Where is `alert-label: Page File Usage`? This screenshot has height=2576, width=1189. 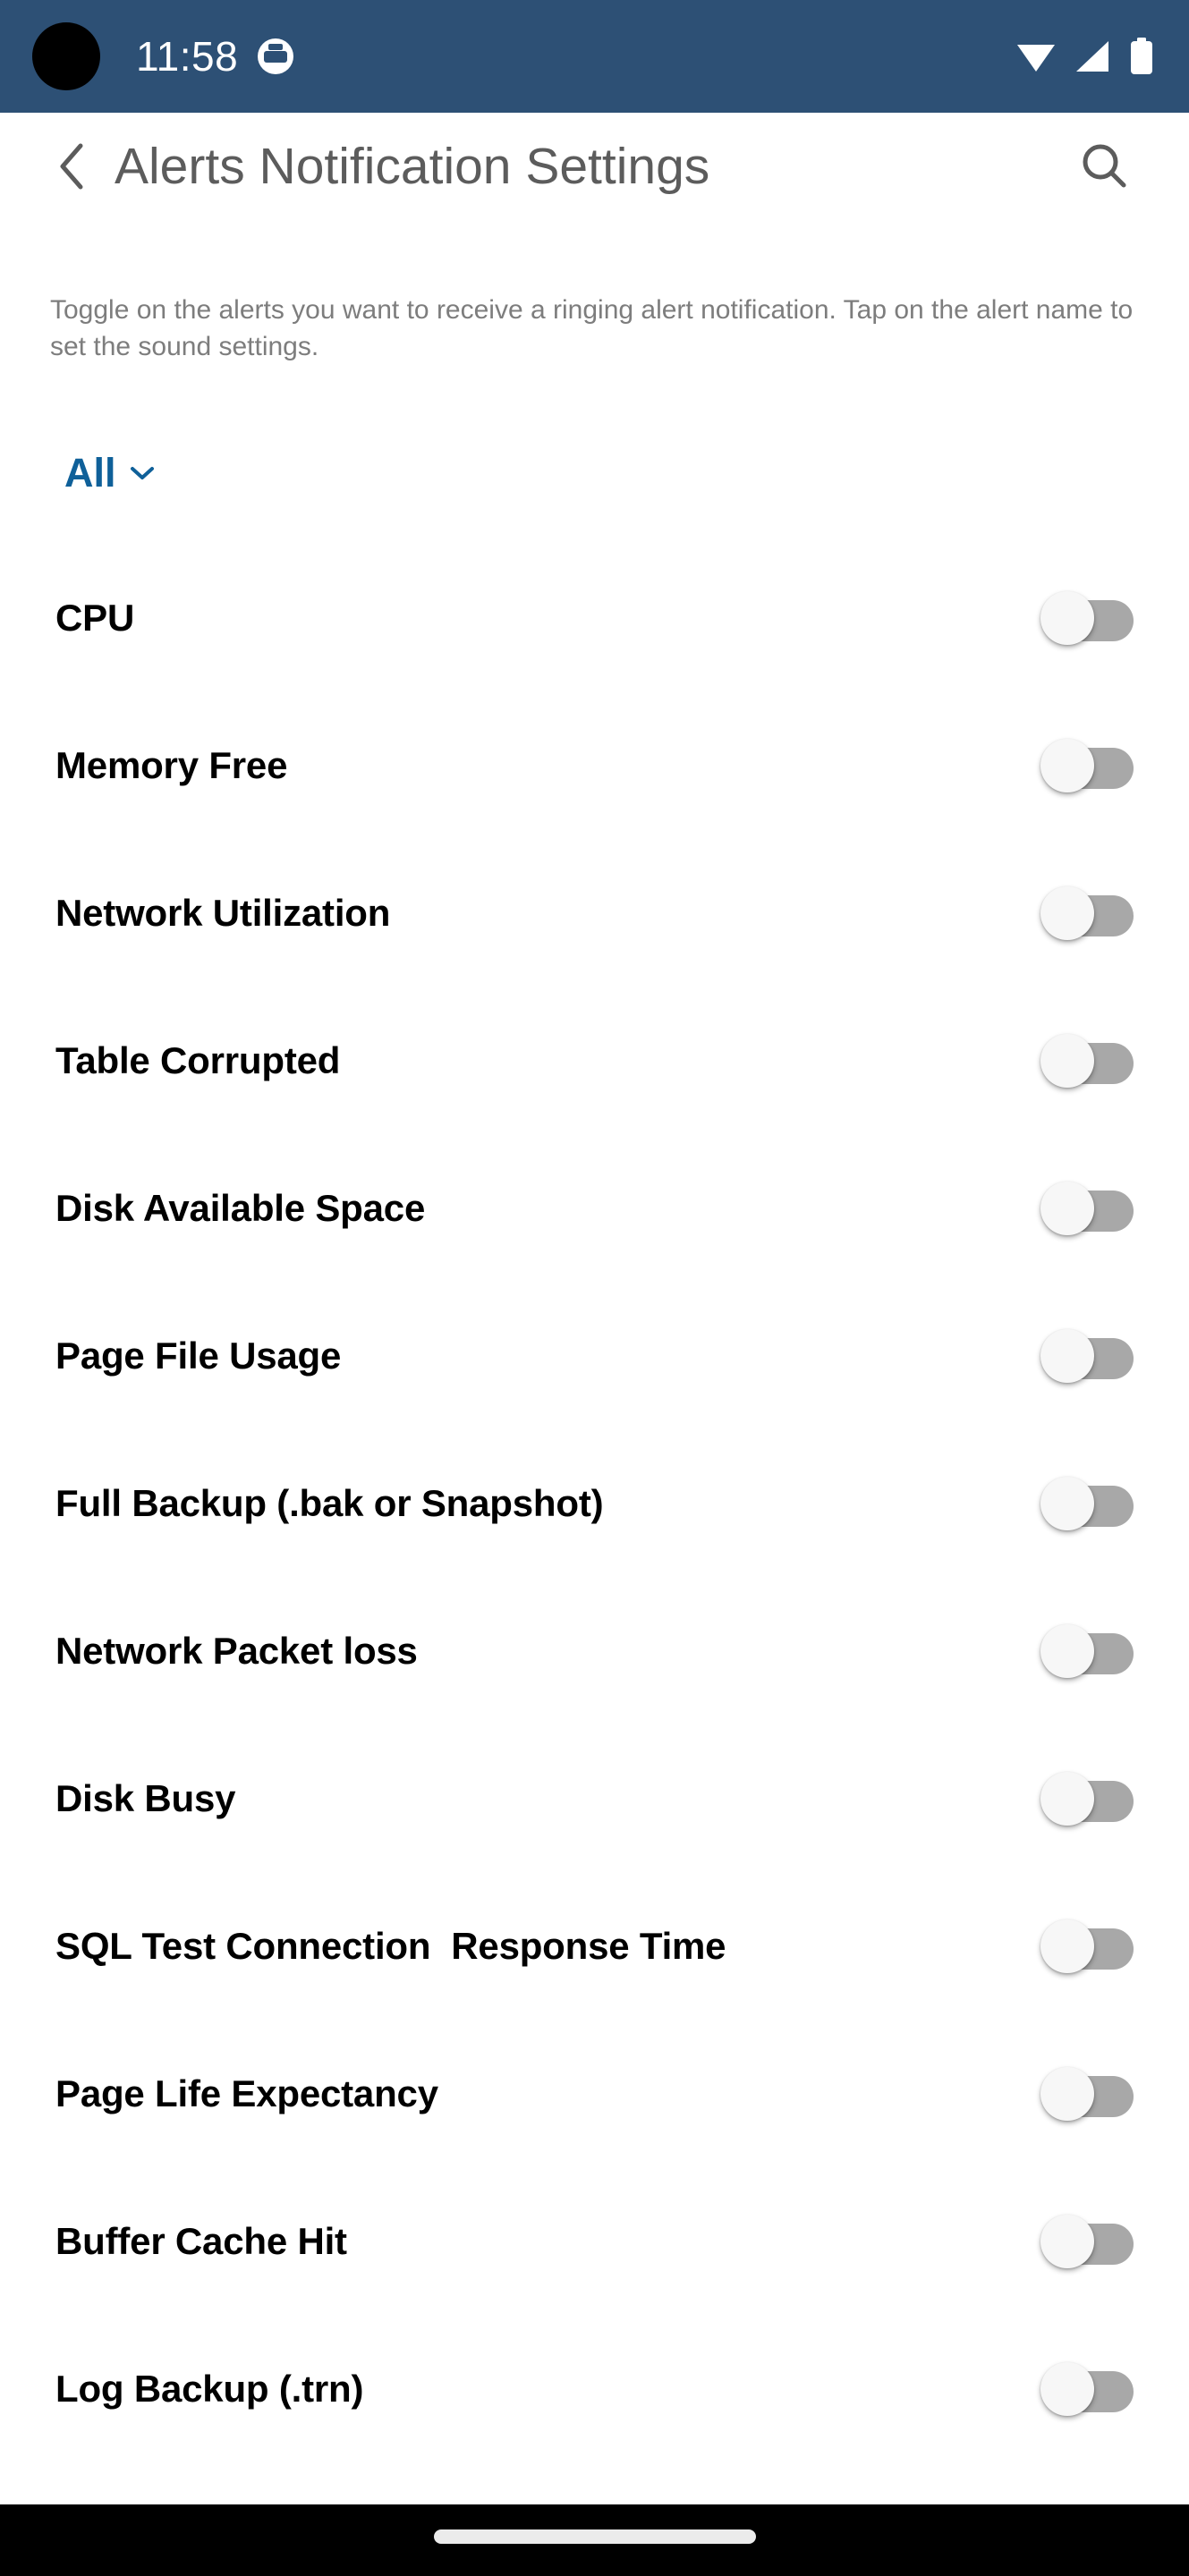
alert-label: Page File Usage is located at coordinates (198, 1355).